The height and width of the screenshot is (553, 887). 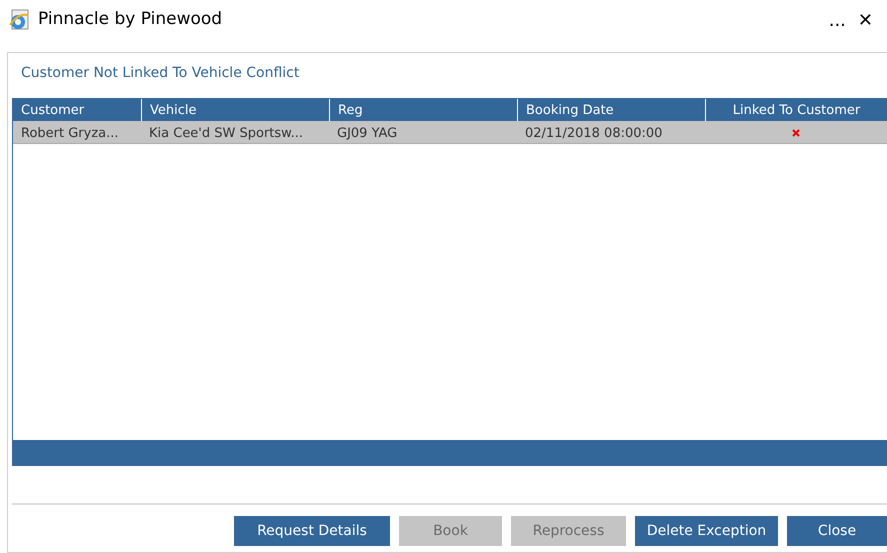 I want to click on table-cell: 02/11/2018 08:00:00, so click(x=593, y=133).